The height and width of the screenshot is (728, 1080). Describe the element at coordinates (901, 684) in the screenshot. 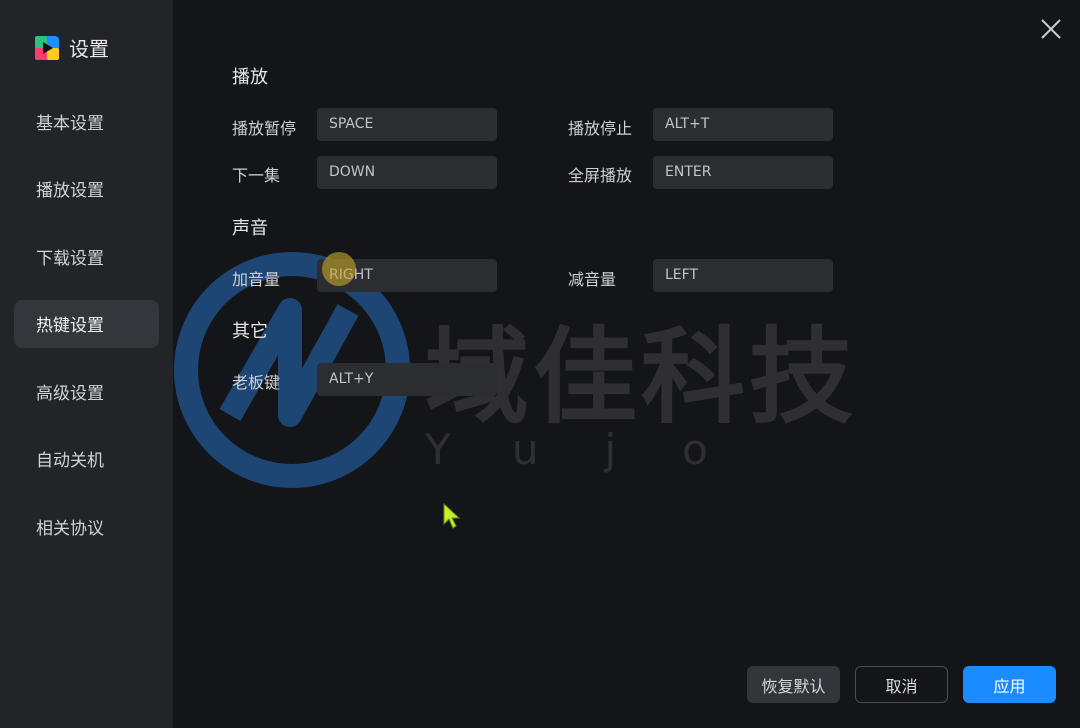

I see `cancel-button: 取消` at that location.